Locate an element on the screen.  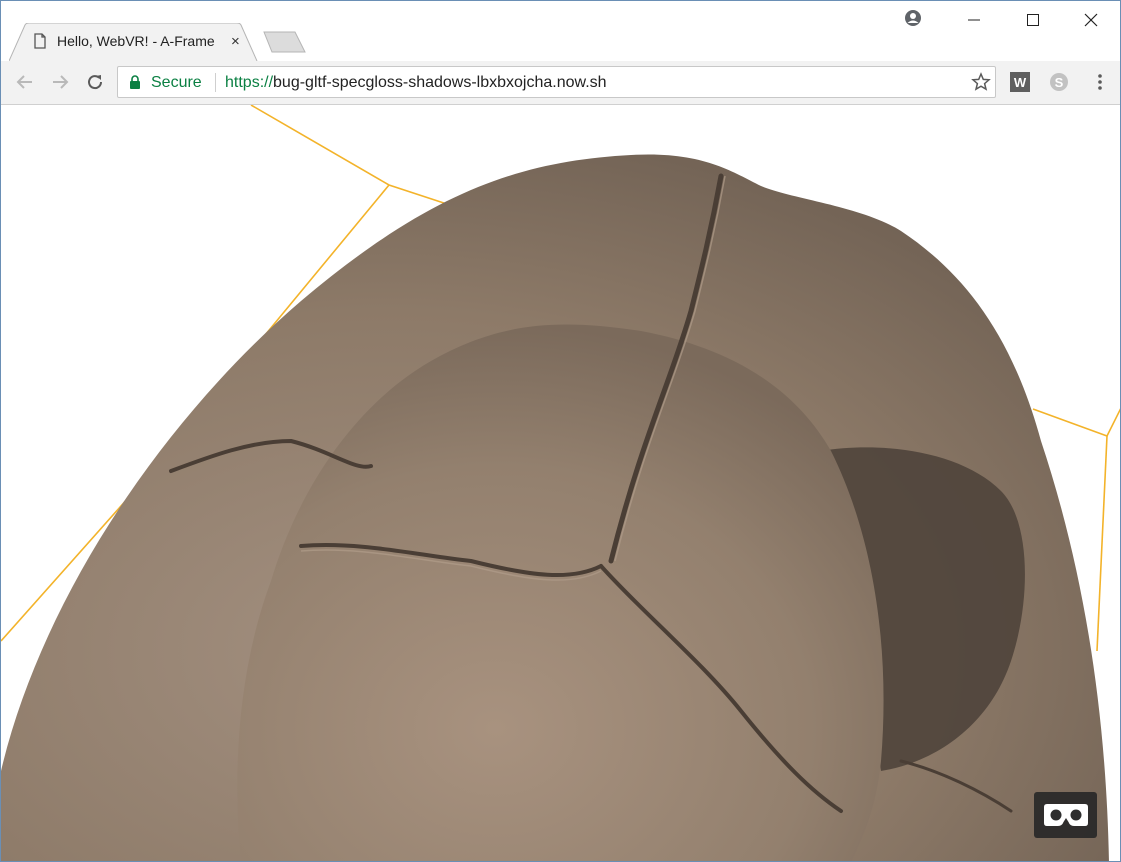
back-arrow-icon is located at coordinates (25, 82).